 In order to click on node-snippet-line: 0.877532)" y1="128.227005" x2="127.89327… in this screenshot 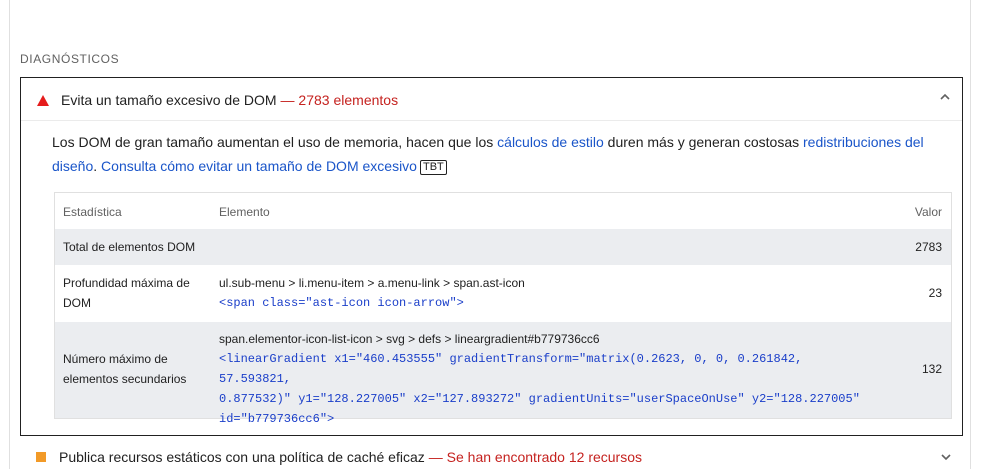, I will do `click(539, 399)`.